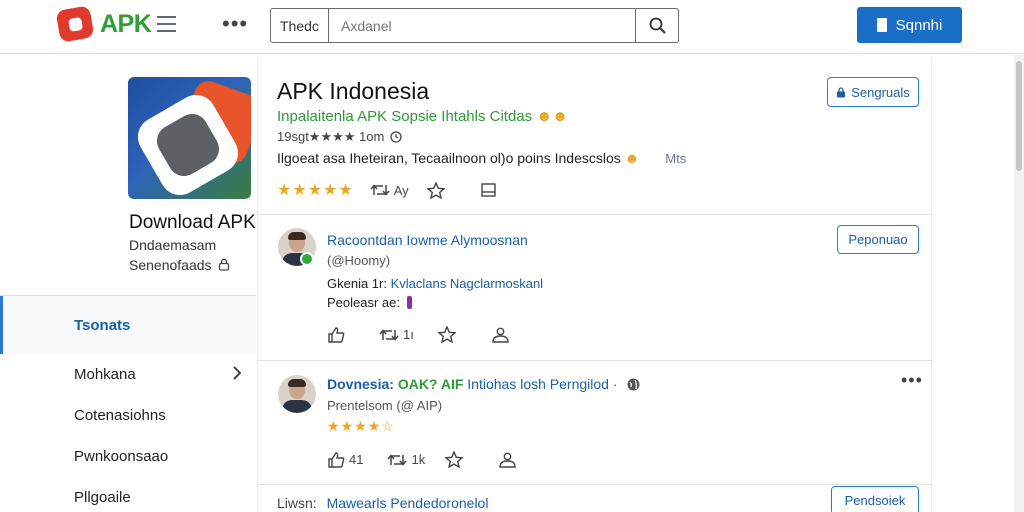 The image size is (1024, 512). Describe the element at coordinates (128, 456) in the screenshot. I see `sidebar-item-3: Pwnkoonsaao` at that location.